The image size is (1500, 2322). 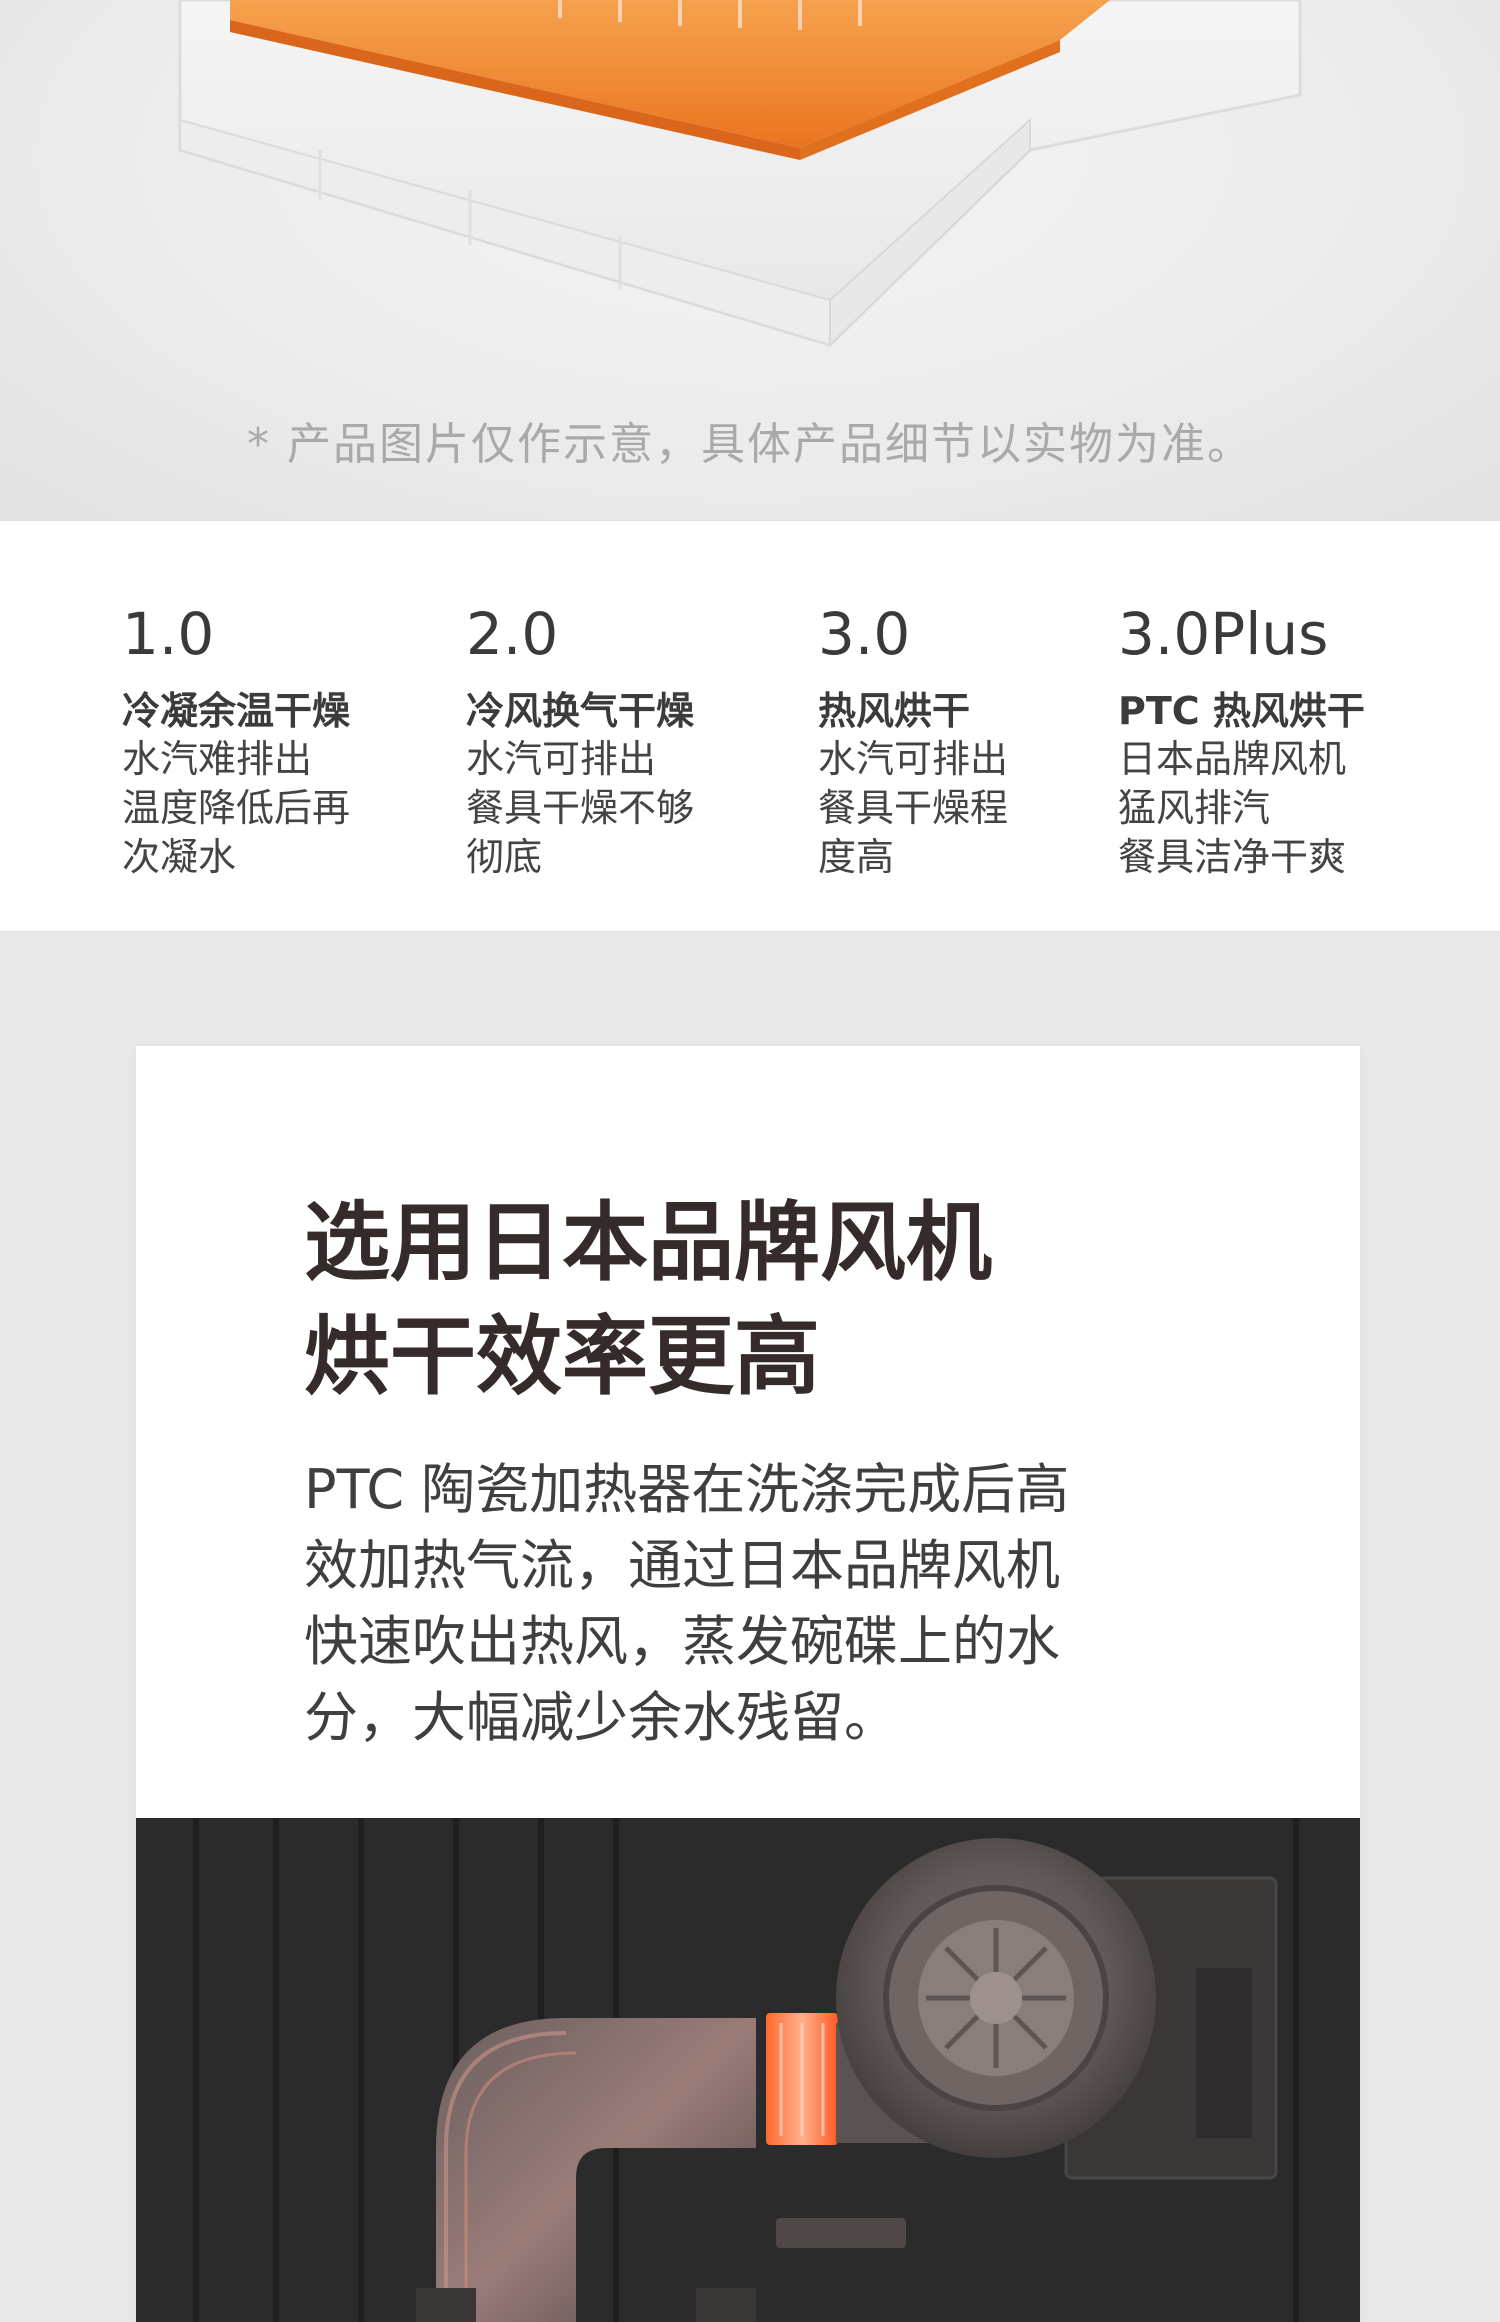 What do you see at coordinates (894, 711) in the screenshot?
I see `generation-name: 热风烘干` at bounding box center [894, 711].